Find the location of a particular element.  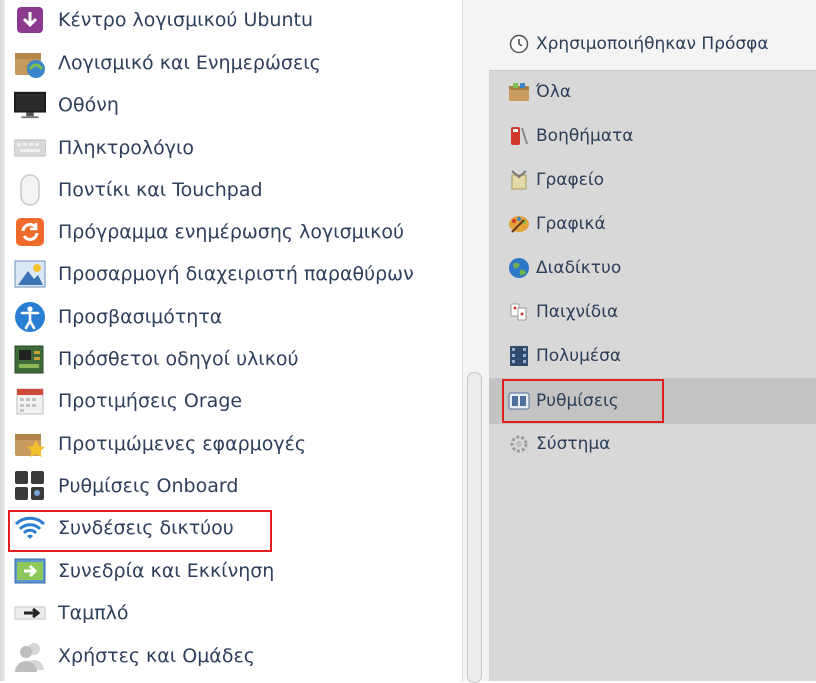

app-item-session-startup: Συνεδρία και Εκκίνηση is located at coordinates (144, 571).